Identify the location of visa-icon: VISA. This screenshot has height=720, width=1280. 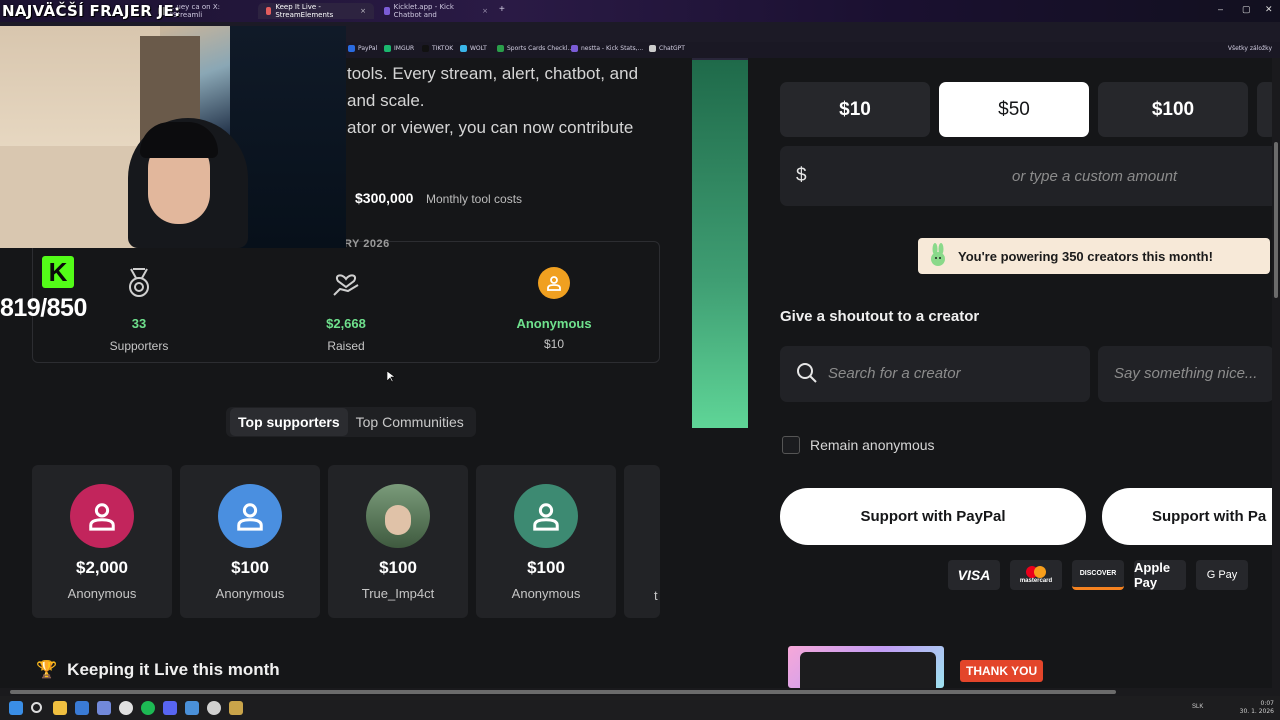
(974, 575).